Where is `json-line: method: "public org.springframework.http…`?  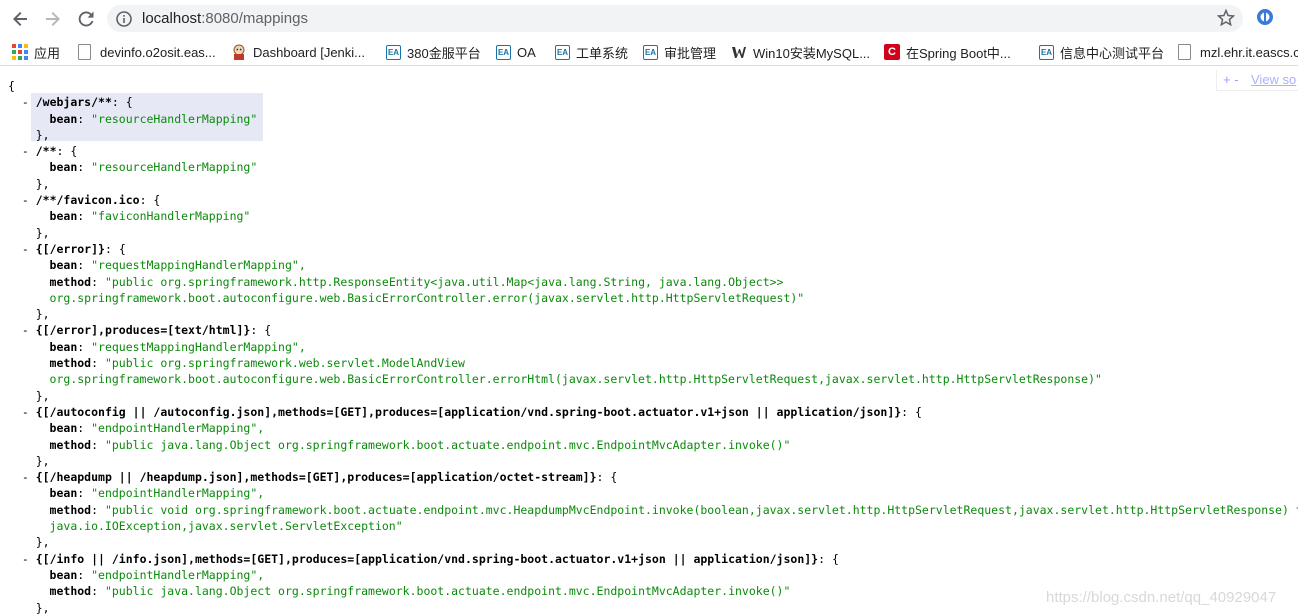
json-line: method: "public org.springframework.http… is located at coordinates (653, 282).